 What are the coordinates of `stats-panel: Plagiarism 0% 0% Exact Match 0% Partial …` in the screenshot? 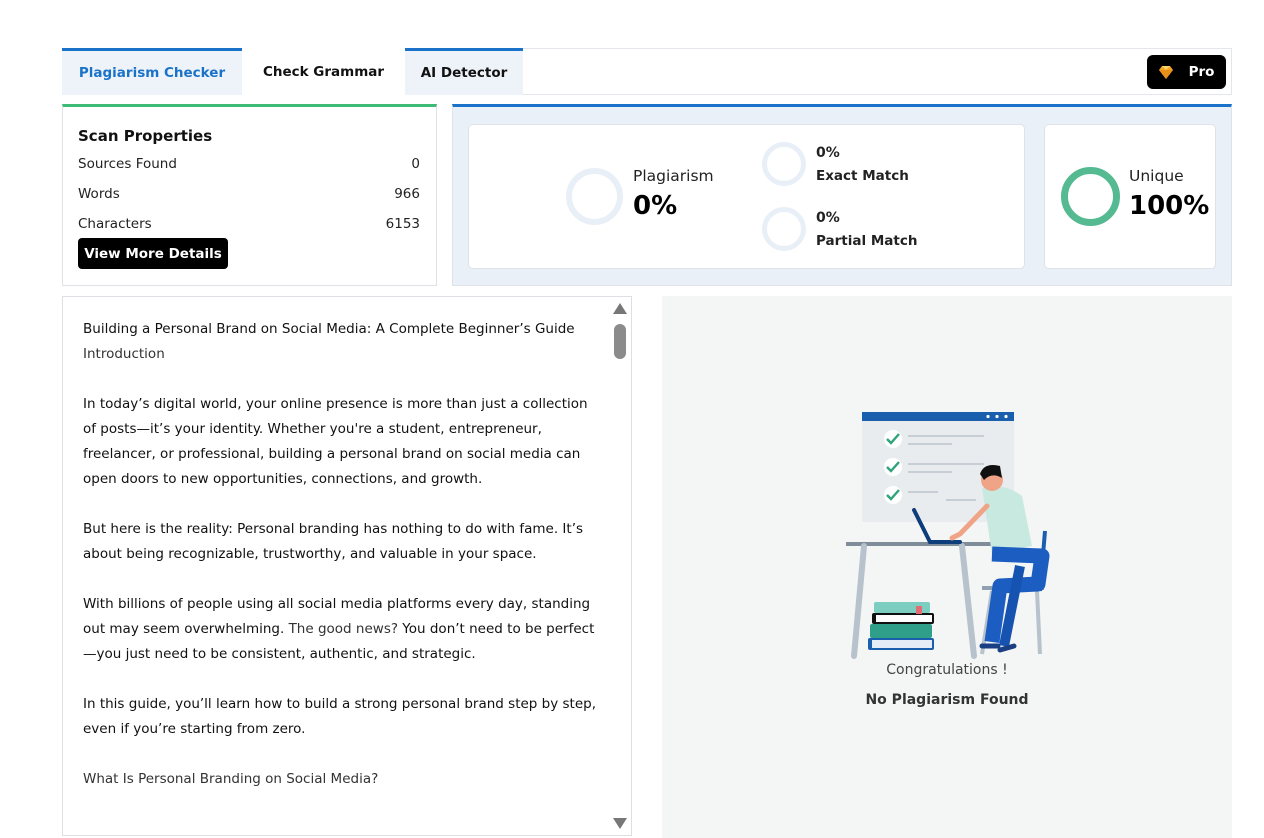 It's located at (842, 195).